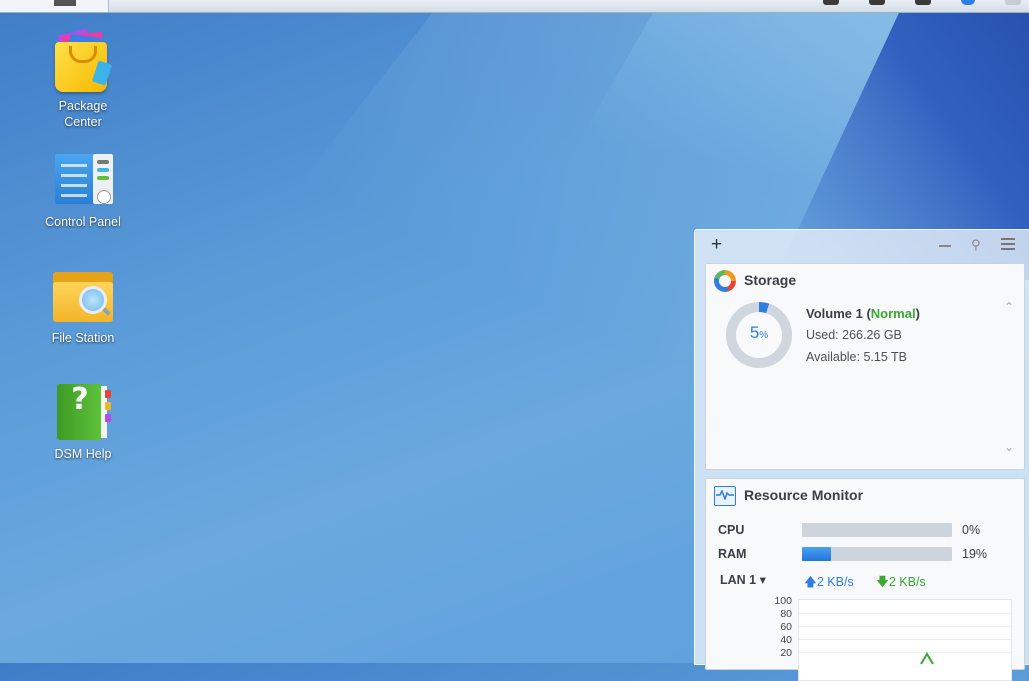 The height and width of the screenshot is (681, 1029). I want to click on grid-icon, so click(65, 3).